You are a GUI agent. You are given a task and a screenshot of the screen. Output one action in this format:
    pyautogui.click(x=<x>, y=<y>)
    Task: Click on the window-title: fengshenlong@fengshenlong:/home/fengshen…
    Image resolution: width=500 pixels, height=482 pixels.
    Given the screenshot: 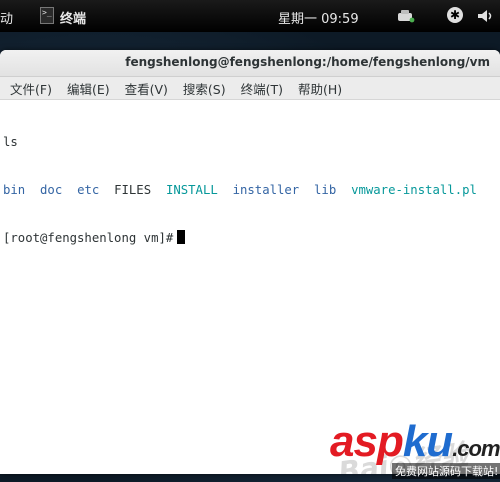 What is the action you would take?
    pyautogui.click(x=307, y=62)
    